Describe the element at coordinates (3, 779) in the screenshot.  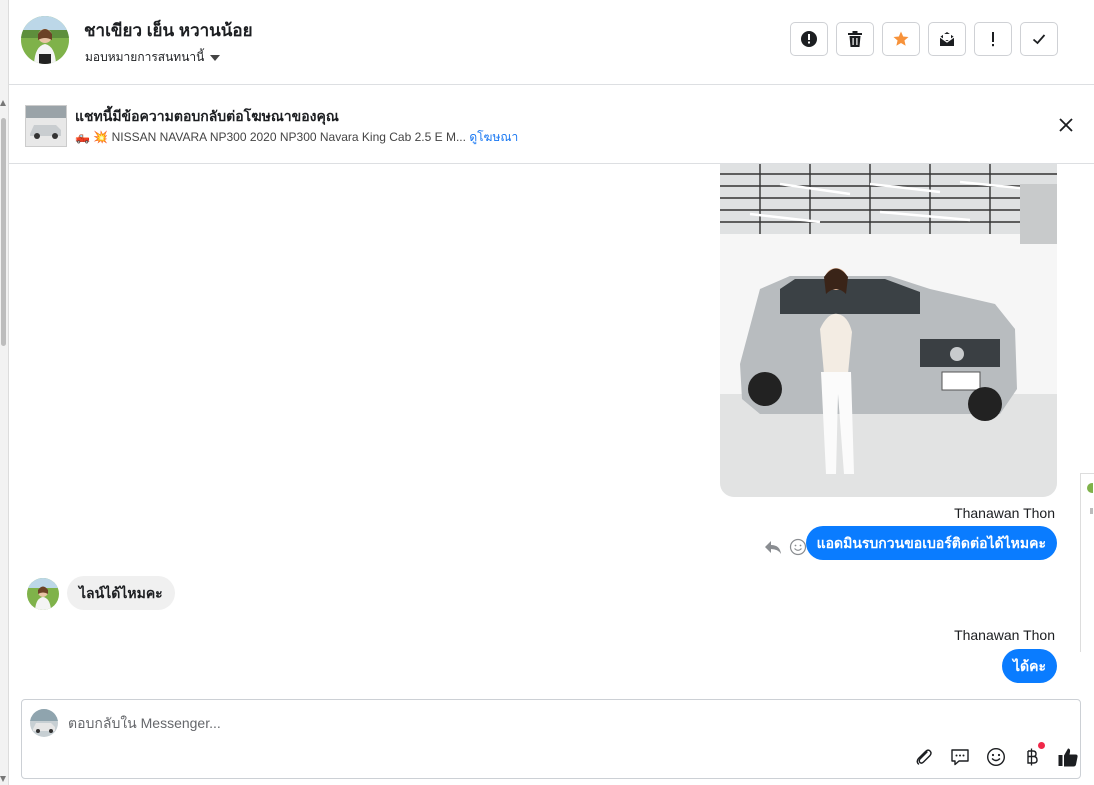
I see `scroll-down-arrow` at that location.